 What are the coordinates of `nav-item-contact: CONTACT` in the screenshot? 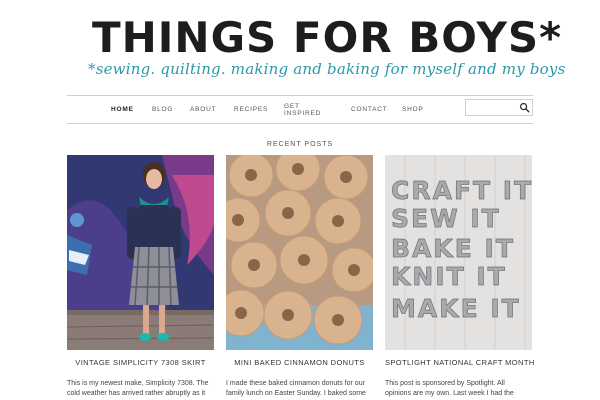 It's located at (369, 109).